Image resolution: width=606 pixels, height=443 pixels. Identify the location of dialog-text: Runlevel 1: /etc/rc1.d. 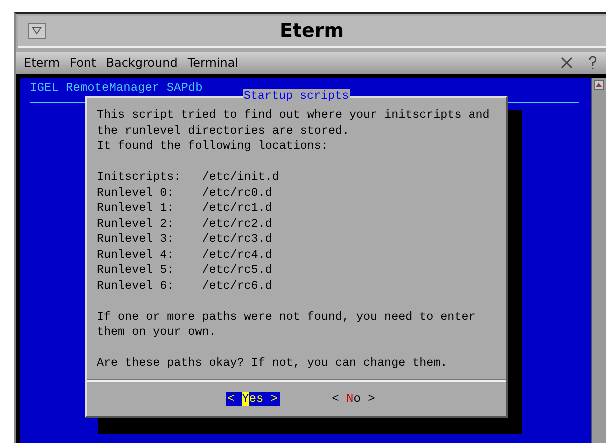
(185, 208).